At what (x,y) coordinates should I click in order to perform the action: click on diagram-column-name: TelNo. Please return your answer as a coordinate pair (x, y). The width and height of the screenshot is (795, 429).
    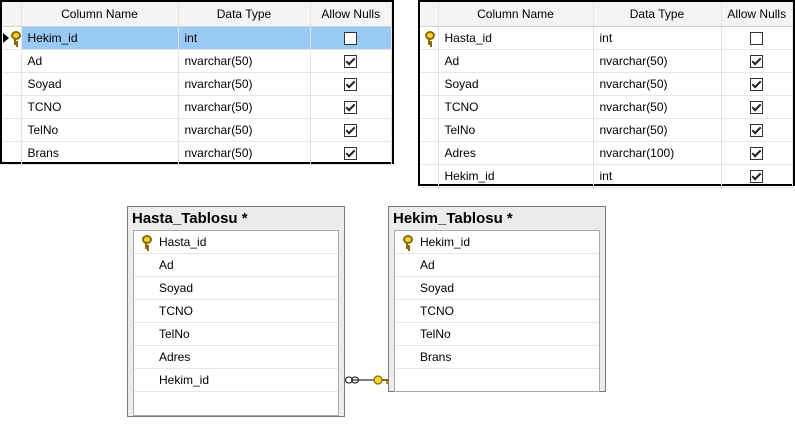
    Looking at the image, I should click on (435, 334).